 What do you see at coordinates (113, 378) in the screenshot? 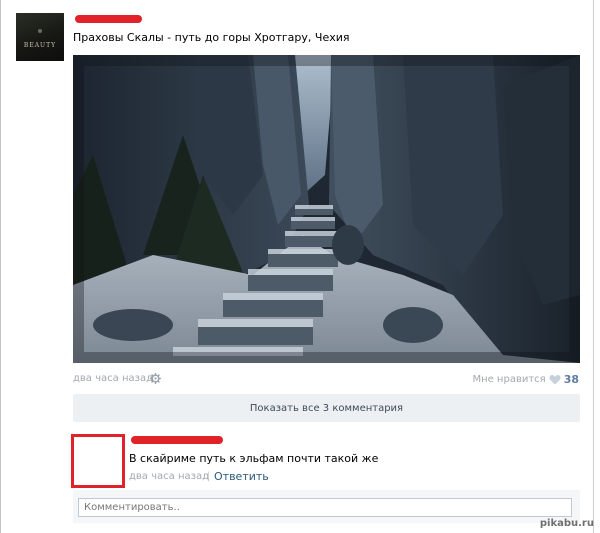
I see `post-timestamp: два часа назад` at bounding box center [113, 378].